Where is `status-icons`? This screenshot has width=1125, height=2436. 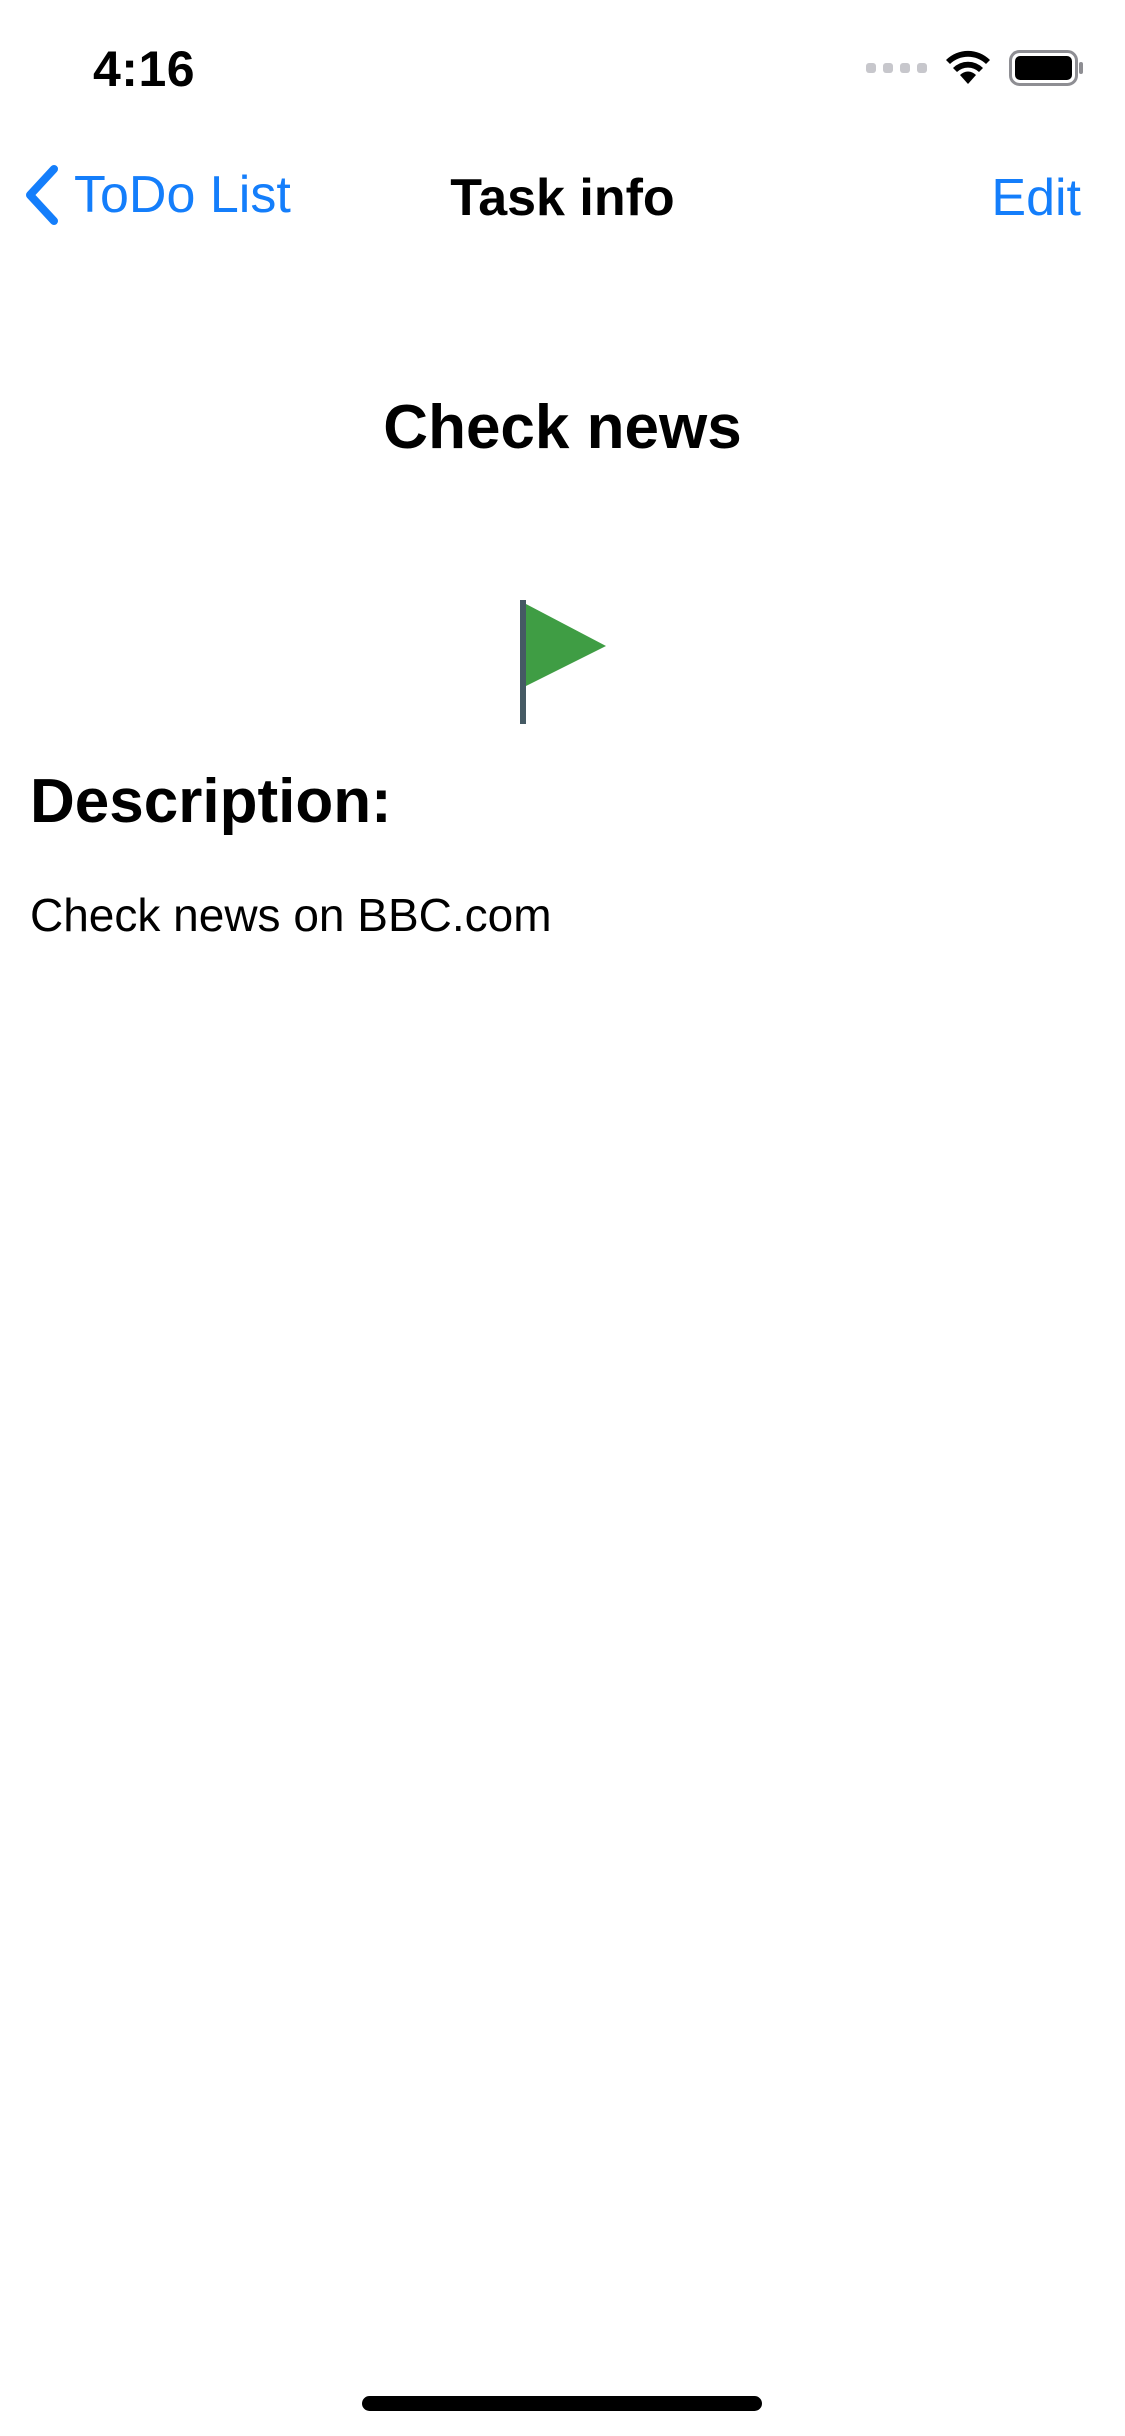 status-icons is located at coordinates (975, 68).